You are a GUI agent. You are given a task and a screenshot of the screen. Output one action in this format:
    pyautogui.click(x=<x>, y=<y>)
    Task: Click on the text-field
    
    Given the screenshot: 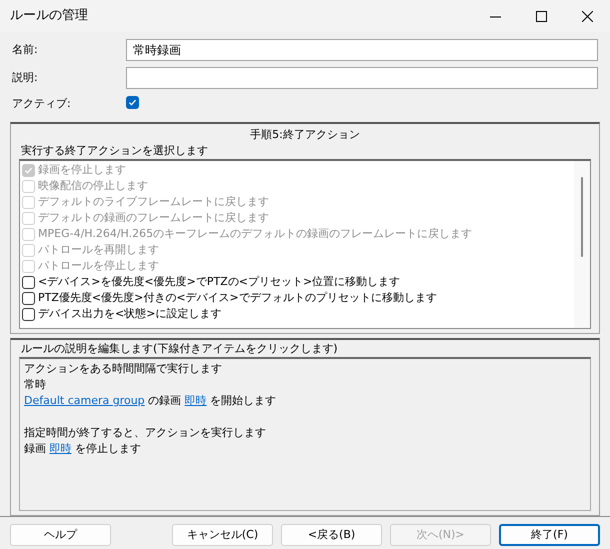 What is the action you would take?
    pyautogui.click(x=362, y=78)
    